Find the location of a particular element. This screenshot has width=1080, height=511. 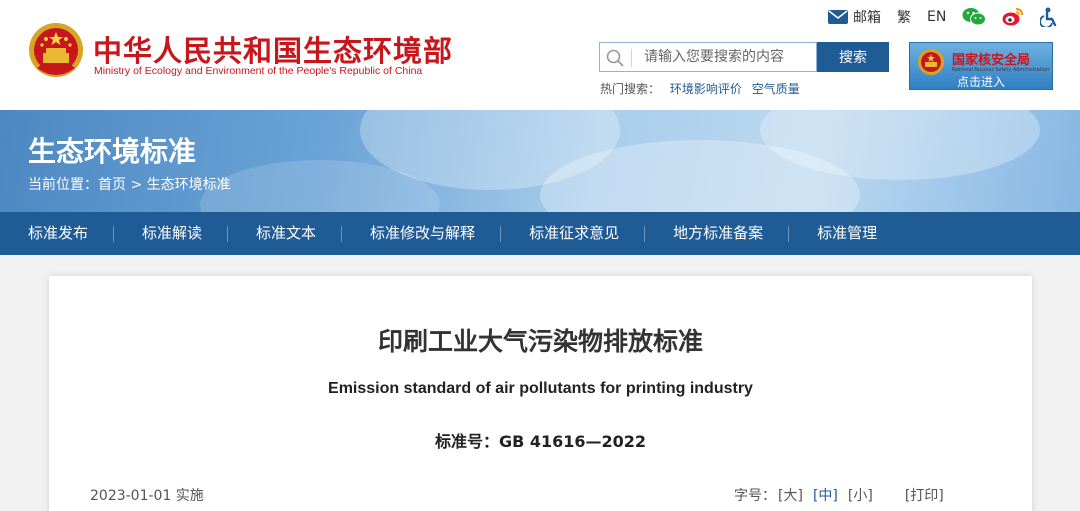

nav-item-standard-text: 标准文本 is located at coordinates (285, 233).